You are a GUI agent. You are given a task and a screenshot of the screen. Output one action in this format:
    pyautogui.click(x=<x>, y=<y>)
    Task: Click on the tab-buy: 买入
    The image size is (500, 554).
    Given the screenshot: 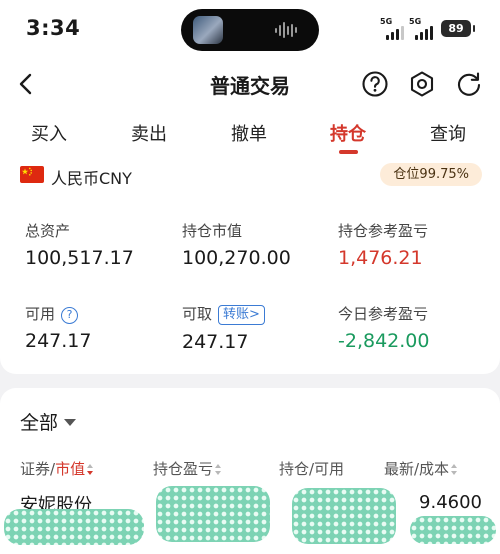 What is the action you would take?
    pyautogui.click(x=49, y=133)
    